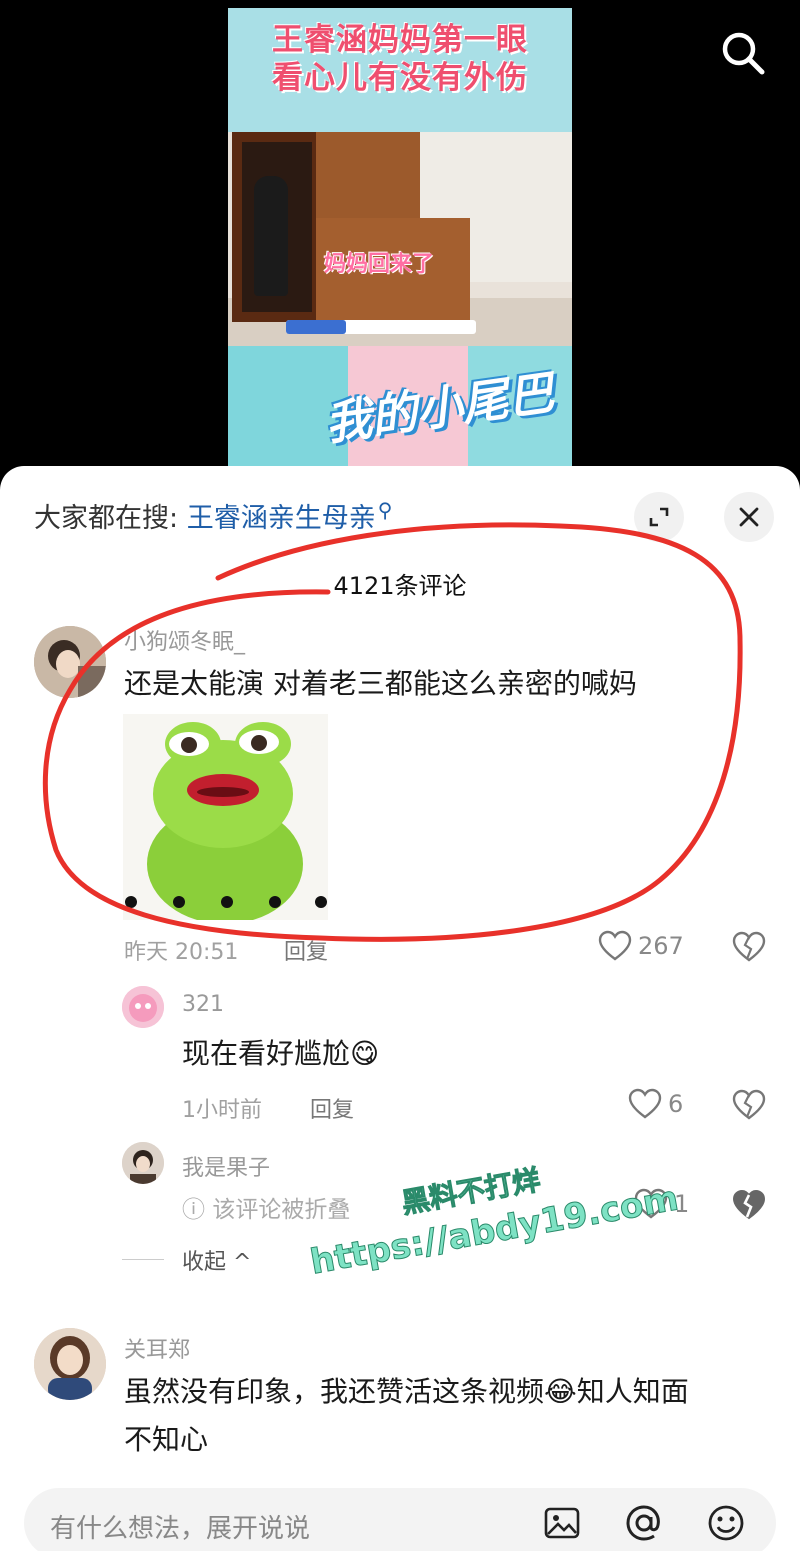 This screenshot has height=1551, width=800. Describe the element at coordinates (385, 510) in the screenshot. I see `search-small-icon: ⚲` at that location.